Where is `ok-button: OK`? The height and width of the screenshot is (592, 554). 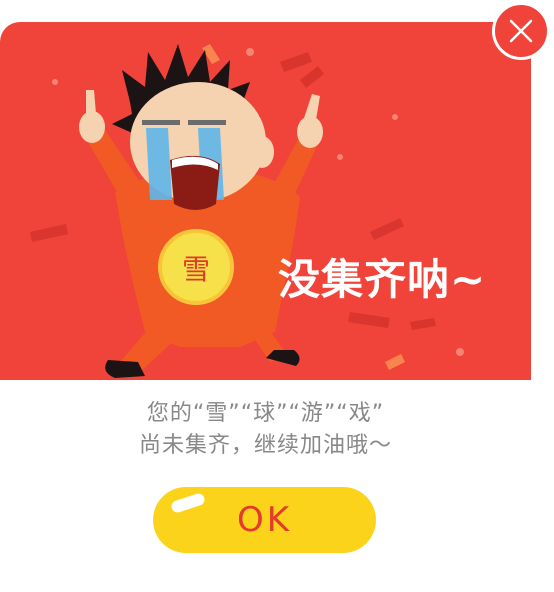 ok-button: OK is located at coordinates (264, 520).